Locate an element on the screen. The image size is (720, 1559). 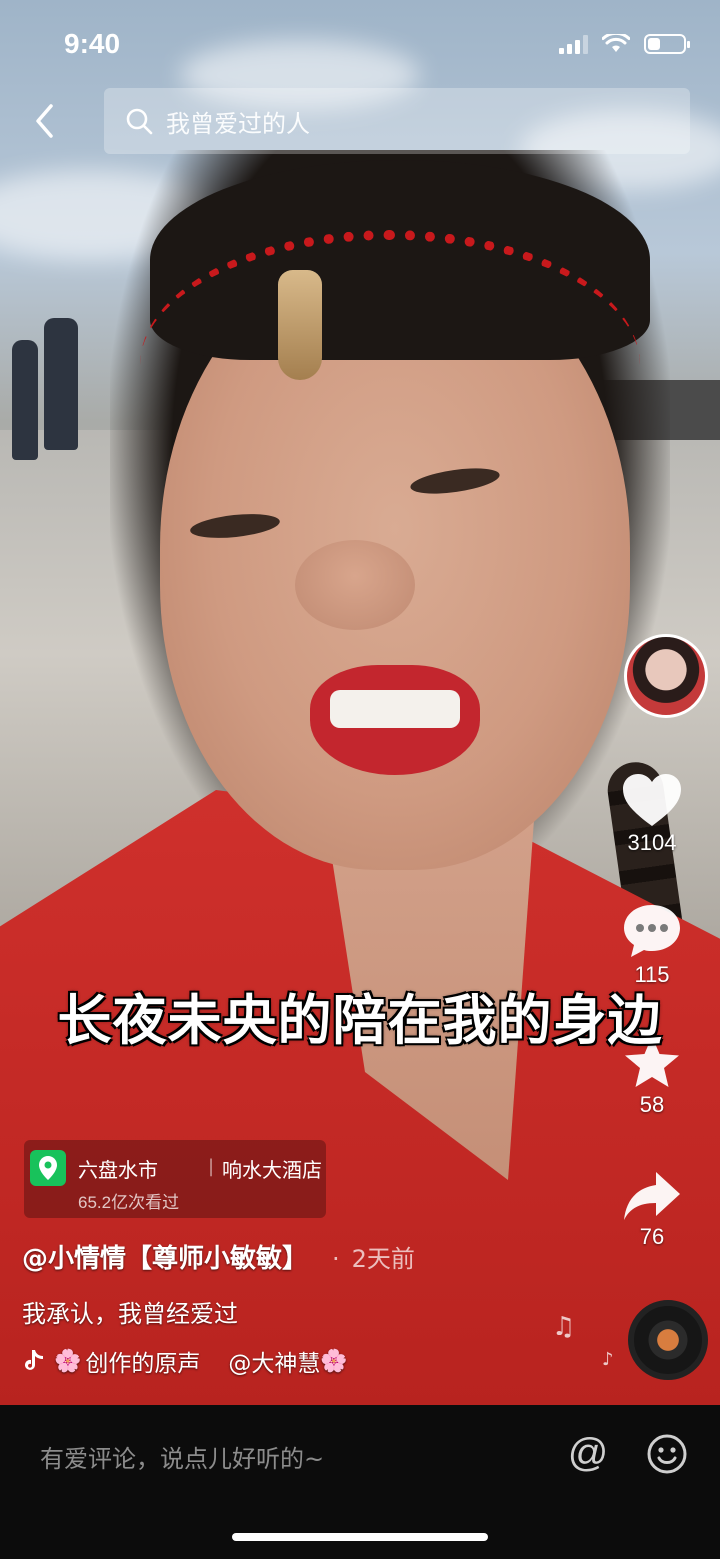
music-title: 创作的原声 is located at coordinates (143, 1364).